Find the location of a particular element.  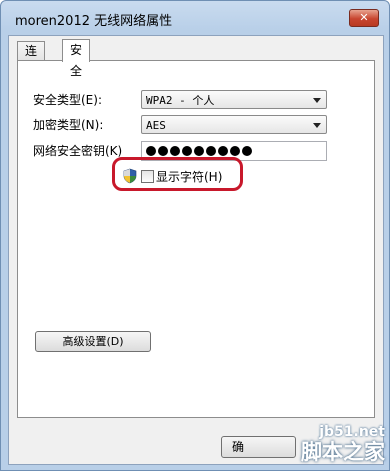

encryption-type-select: AES is located at coordinates (234, 124).